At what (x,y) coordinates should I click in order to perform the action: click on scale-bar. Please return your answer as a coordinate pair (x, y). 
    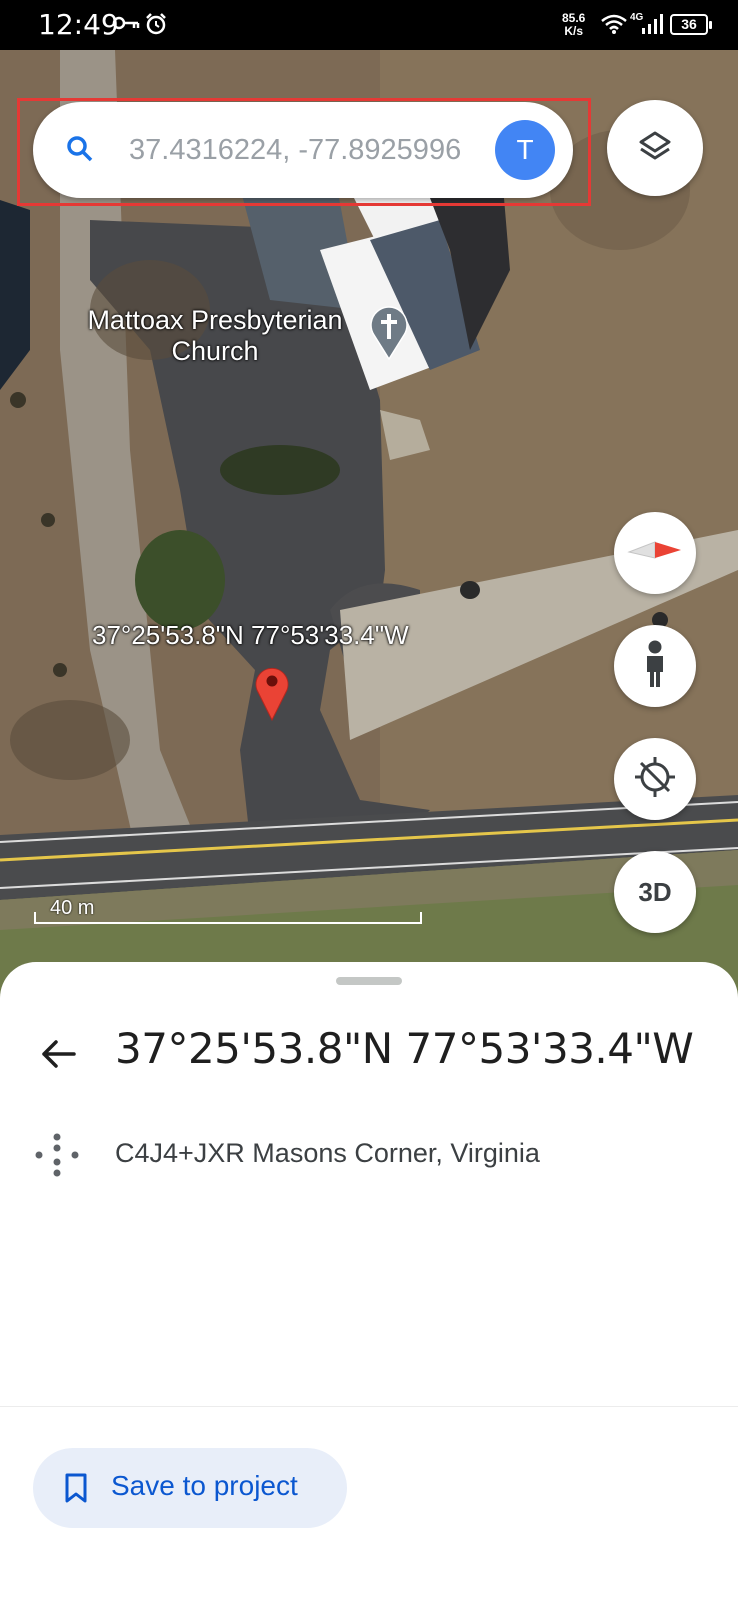
    Looking at the image, I should click on (228, 918).